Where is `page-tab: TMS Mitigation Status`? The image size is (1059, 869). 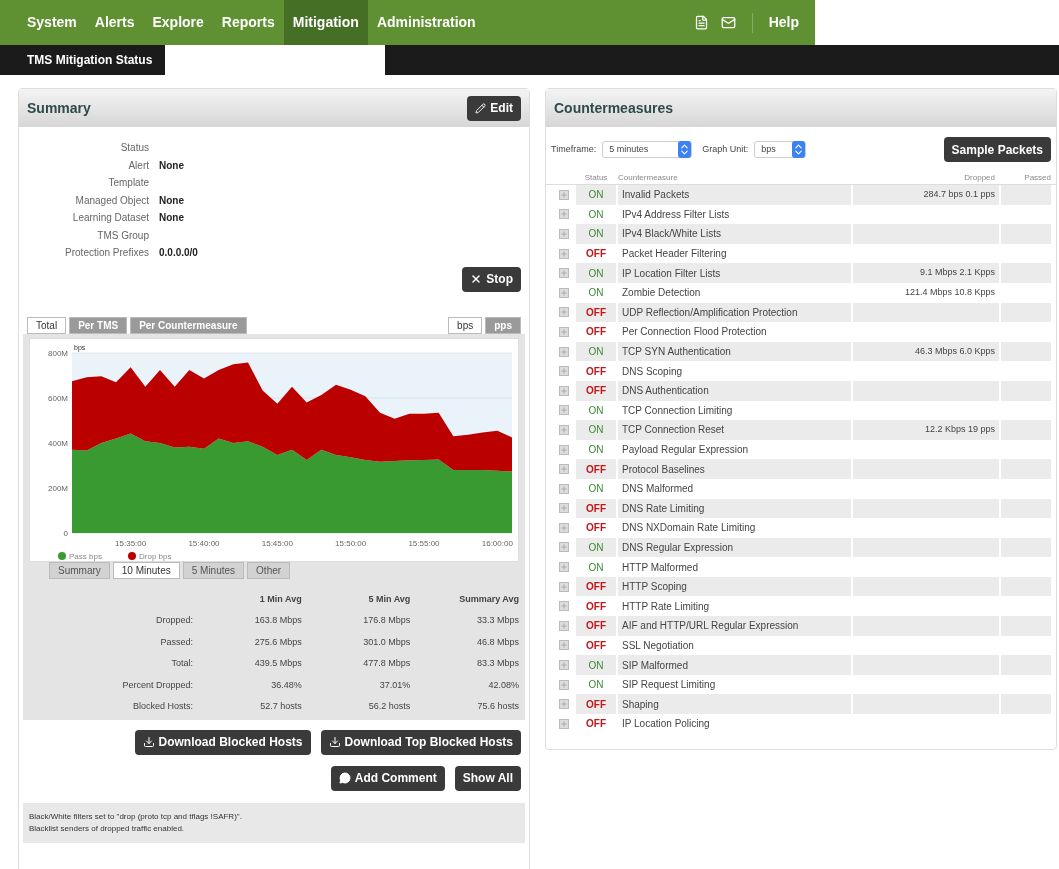
page-tab: TMS Mitigation Status is located at coordinates (82, 60).